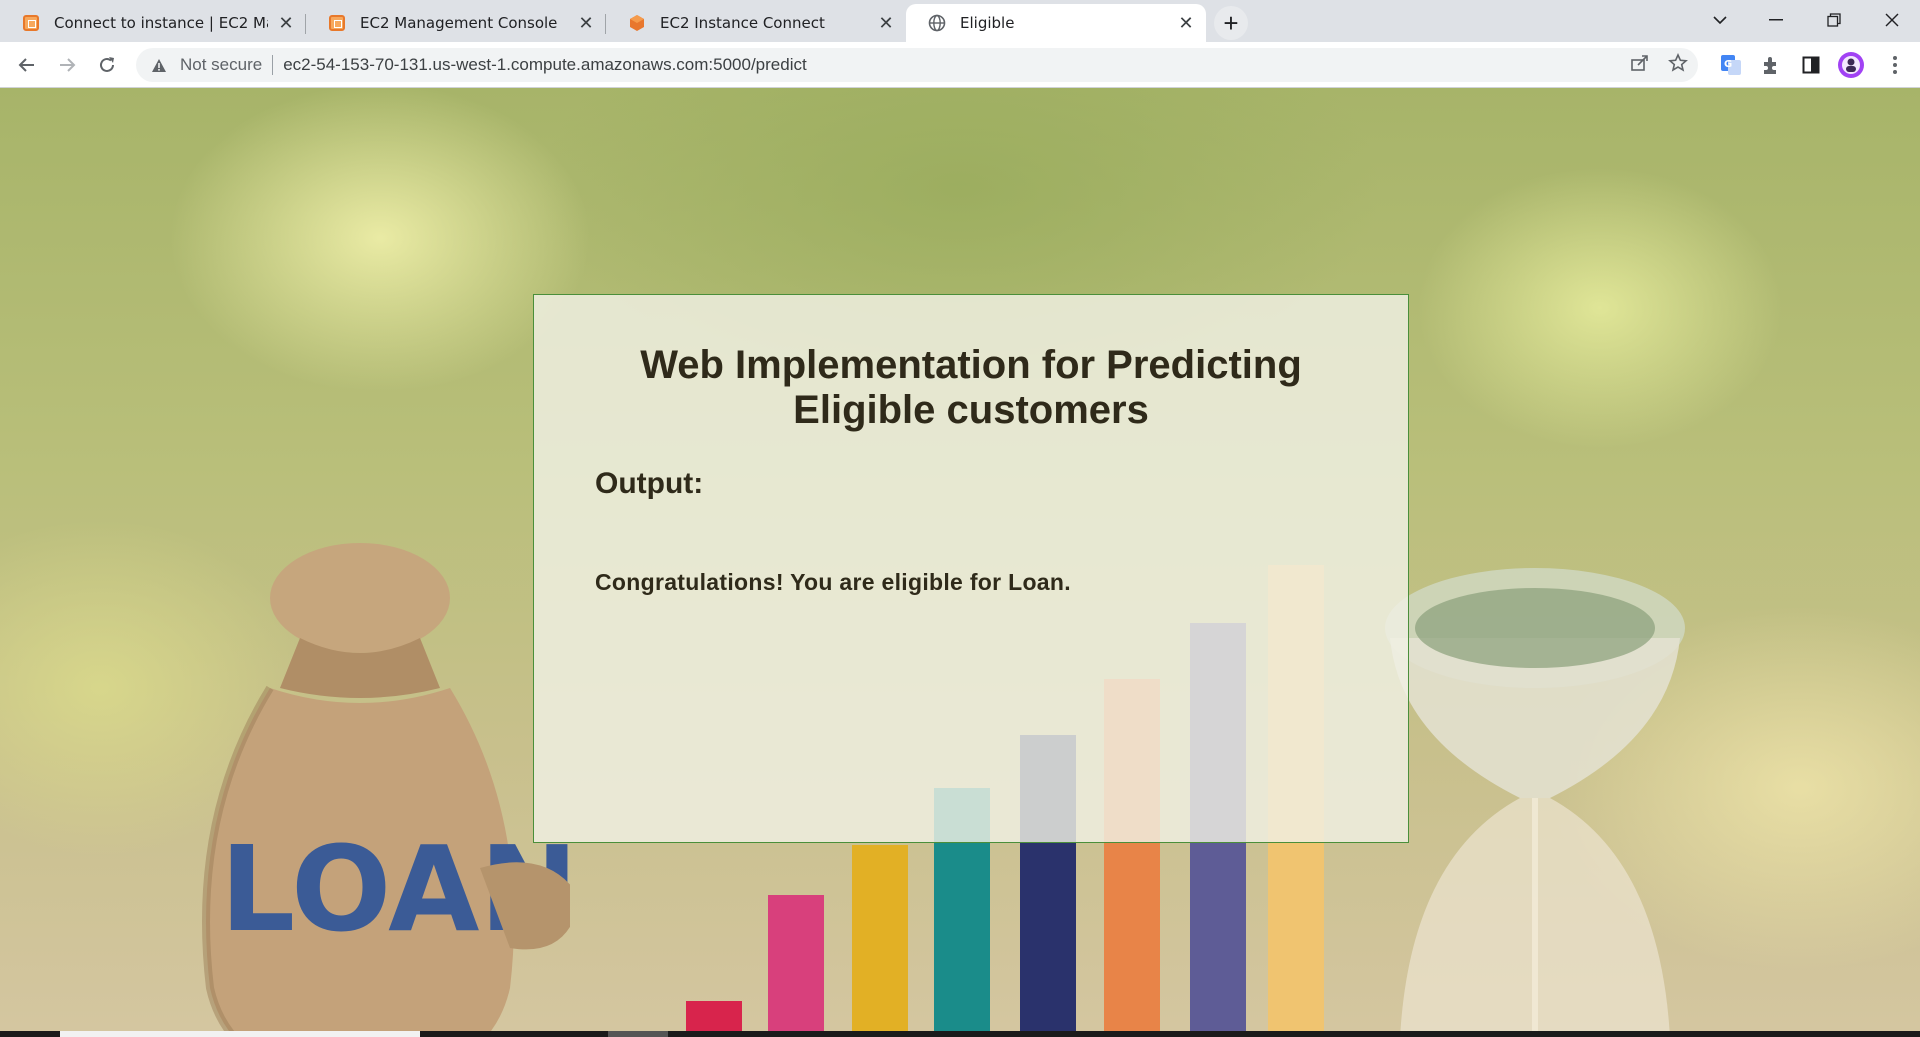 Image resolution: width=1920 pixels, height=1037 pixels. Describe the element at coordinates (1728, 64) in the screenshot. I see `svg-text: G` at that location.